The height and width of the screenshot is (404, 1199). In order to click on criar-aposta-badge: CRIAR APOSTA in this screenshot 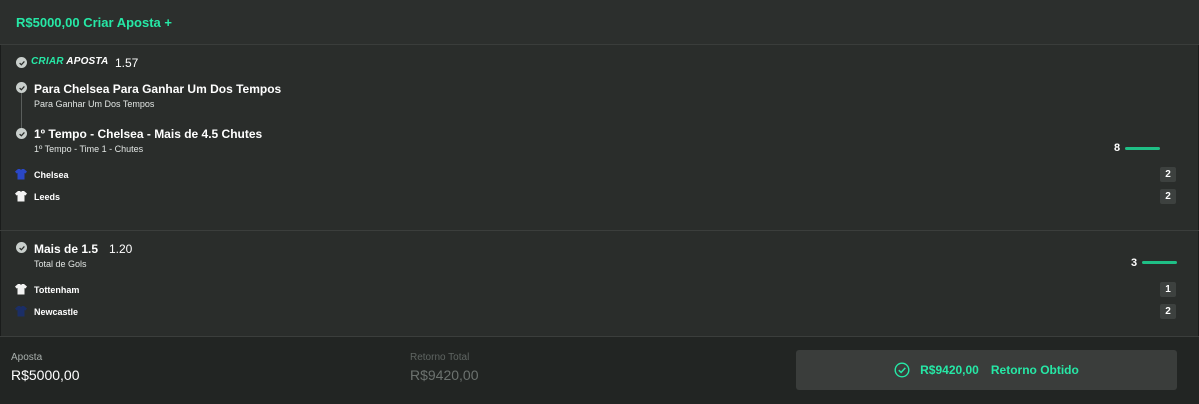, I will do `click(69, 61)`.